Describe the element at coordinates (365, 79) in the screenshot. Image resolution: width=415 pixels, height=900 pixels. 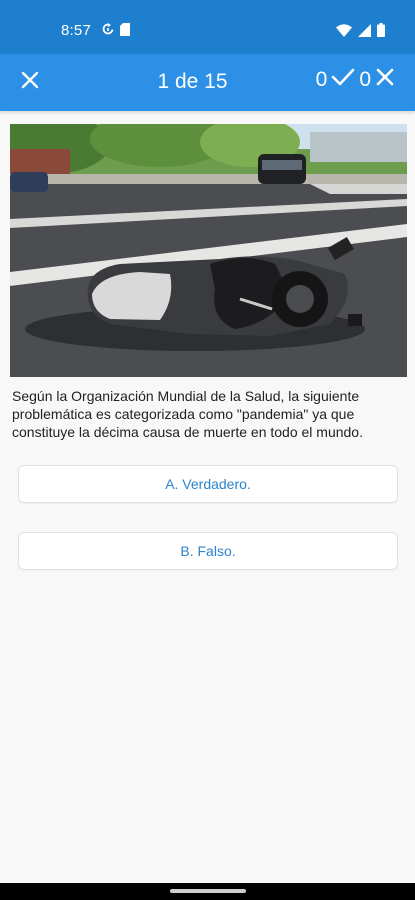
I see `wrong-count: 0` at that location.